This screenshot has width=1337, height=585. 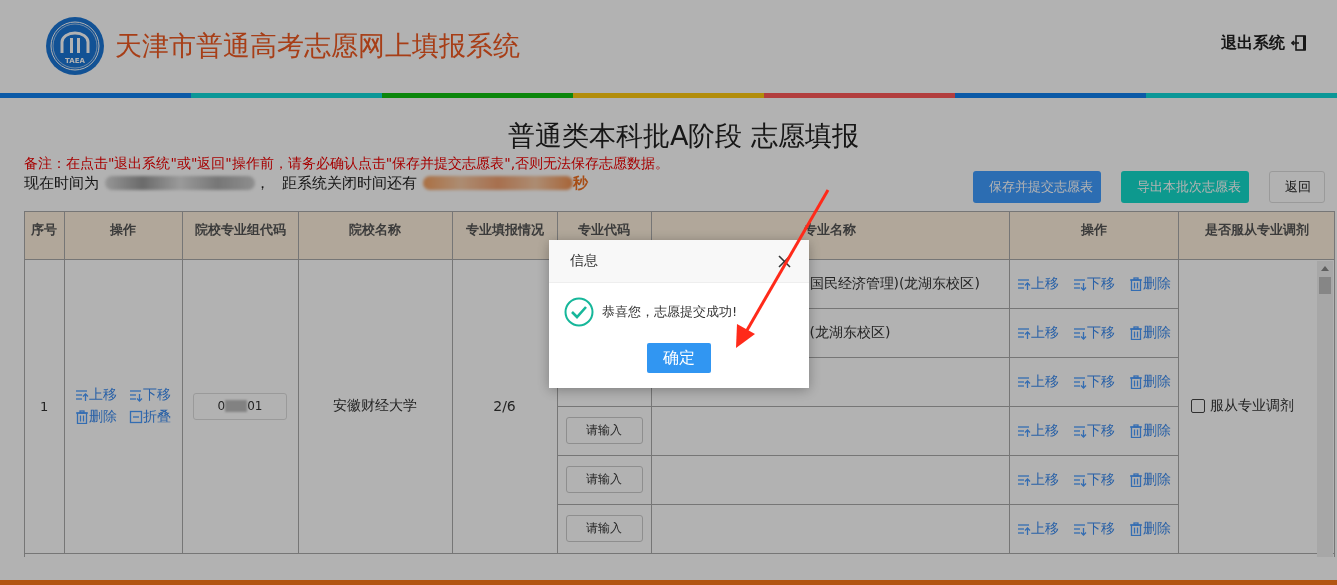 I want to click on row-number: 1, so click(x=44, y=406).